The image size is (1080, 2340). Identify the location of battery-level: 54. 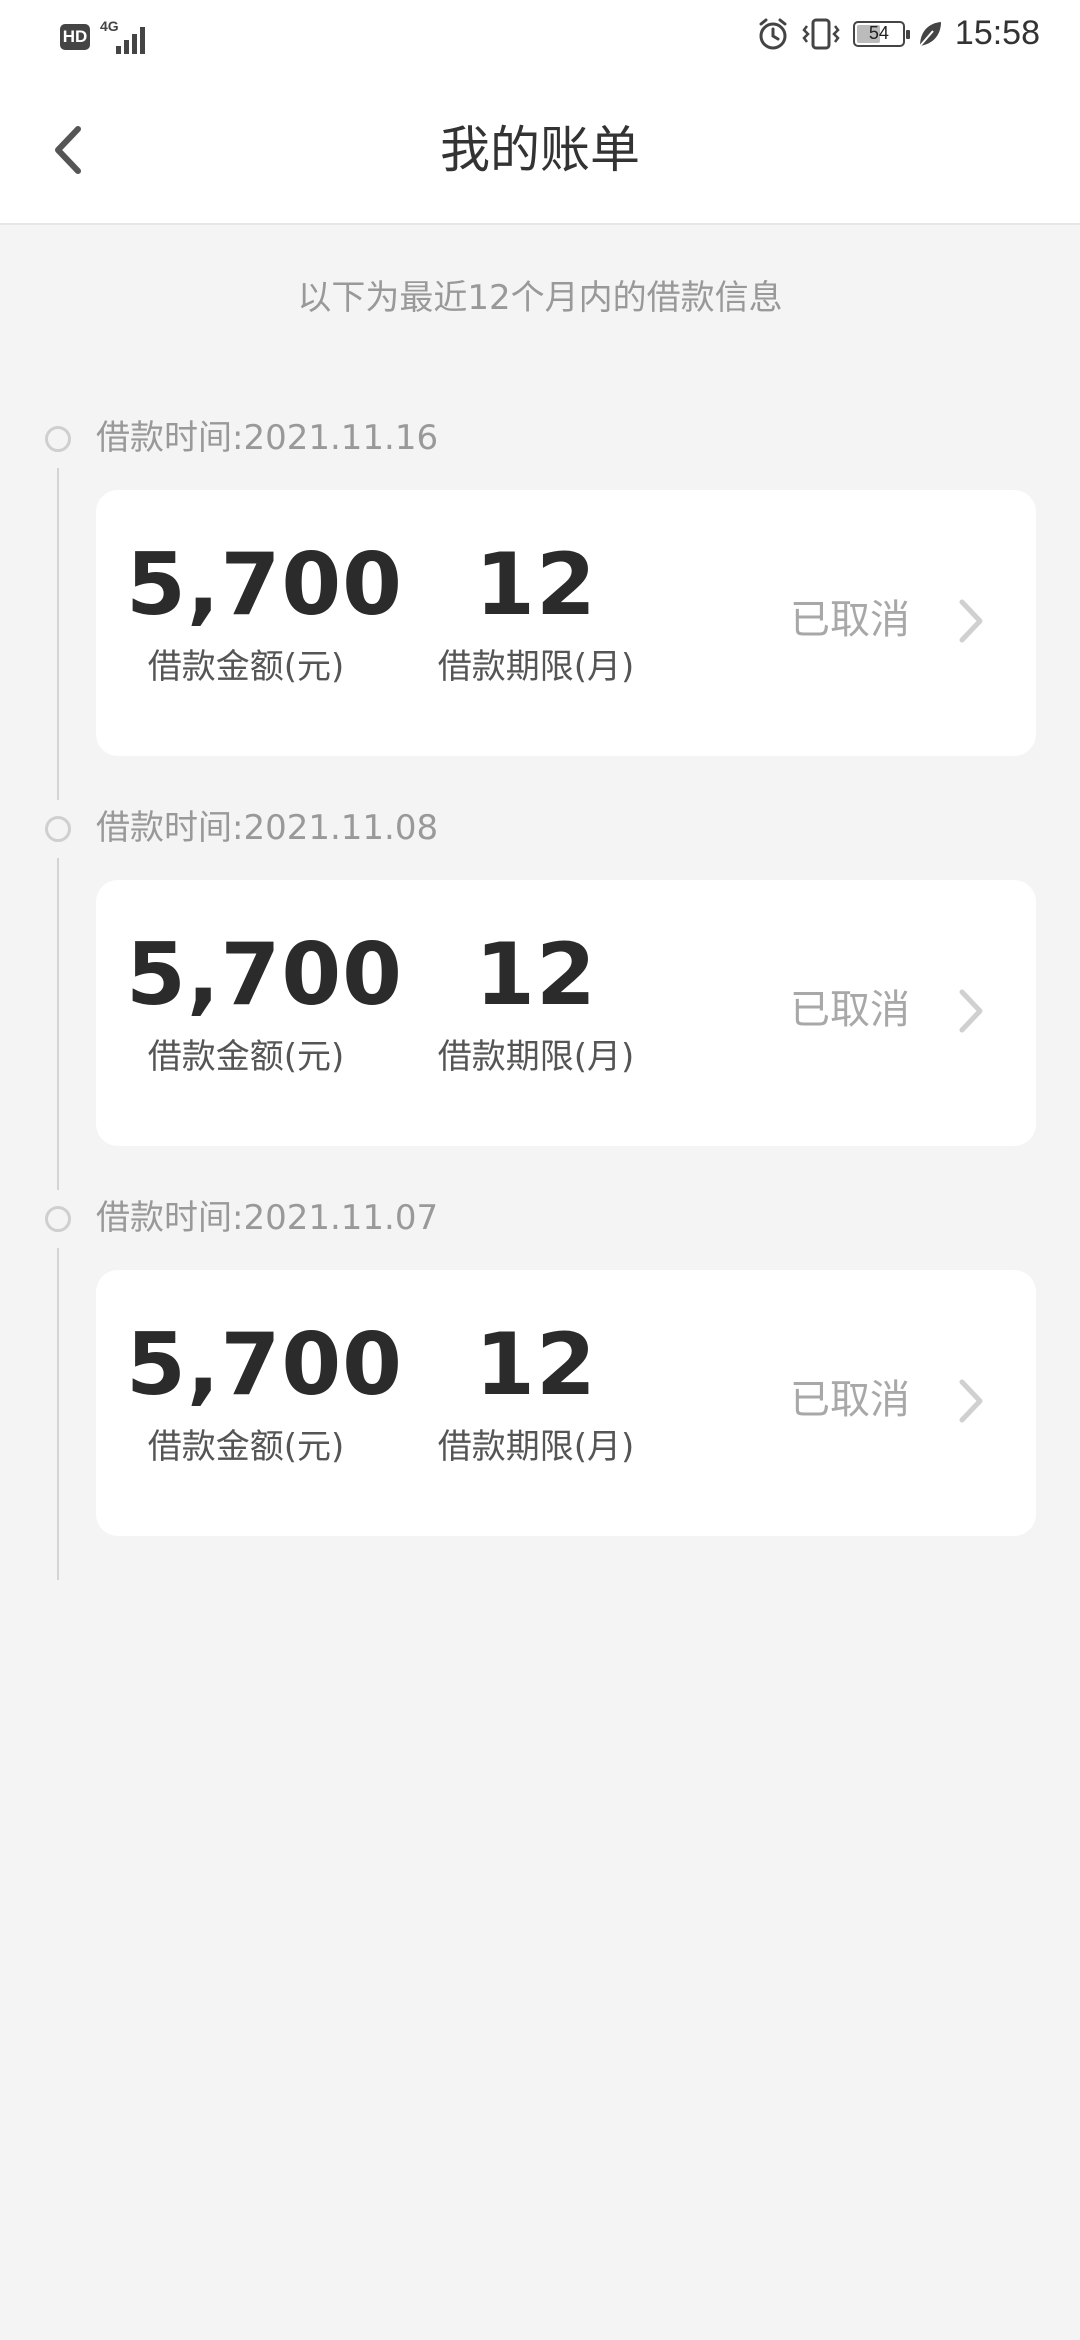
(878, 33).